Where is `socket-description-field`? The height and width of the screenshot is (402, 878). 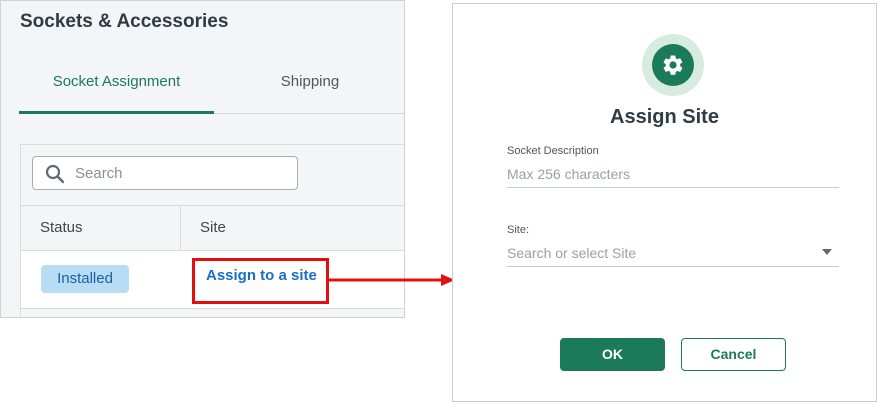 socket-description-field is located at coordinates (673, 174).